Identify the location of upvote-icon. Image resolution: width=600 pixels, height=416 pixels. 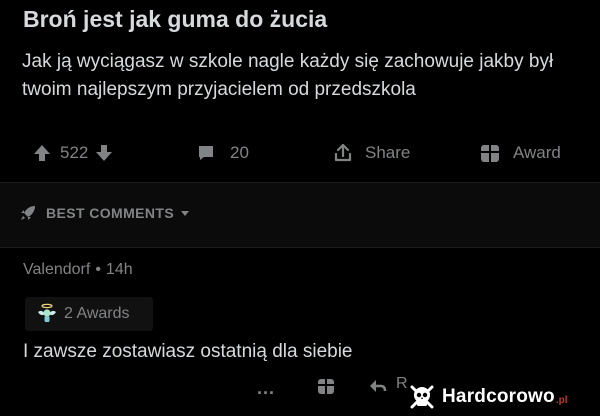
(42, 153).